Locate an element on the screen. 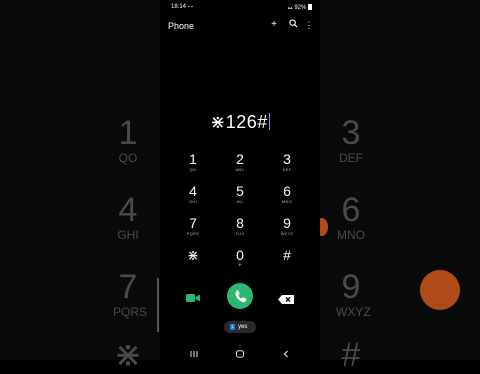  text-caret is located at coordinates (269, 121).